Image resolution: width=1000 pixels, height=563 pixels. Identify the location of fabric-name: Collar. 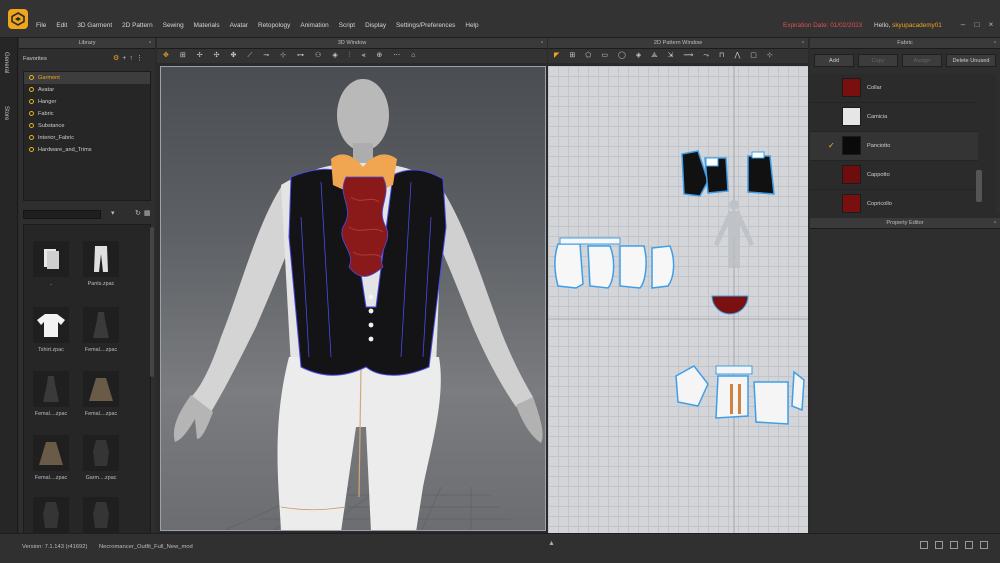
(874, 88).